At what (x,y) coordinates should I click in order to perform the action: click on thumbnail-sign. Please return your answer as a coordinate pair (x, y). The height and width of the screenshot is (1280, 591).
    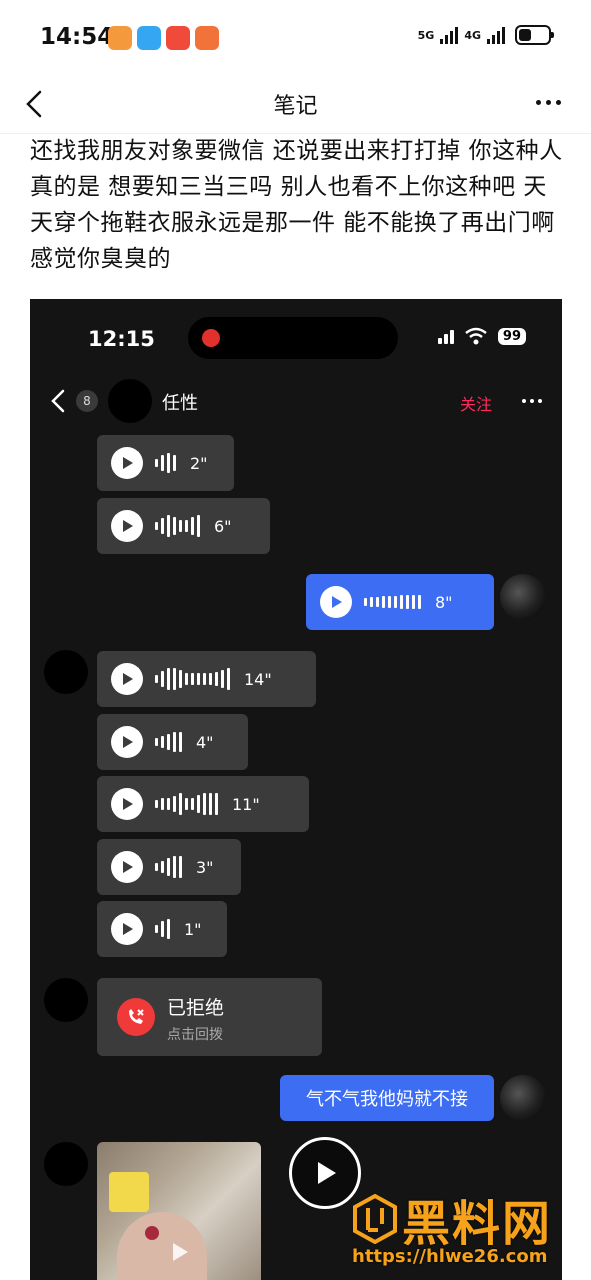
    Looking at the image, I should click on (129, 1192).